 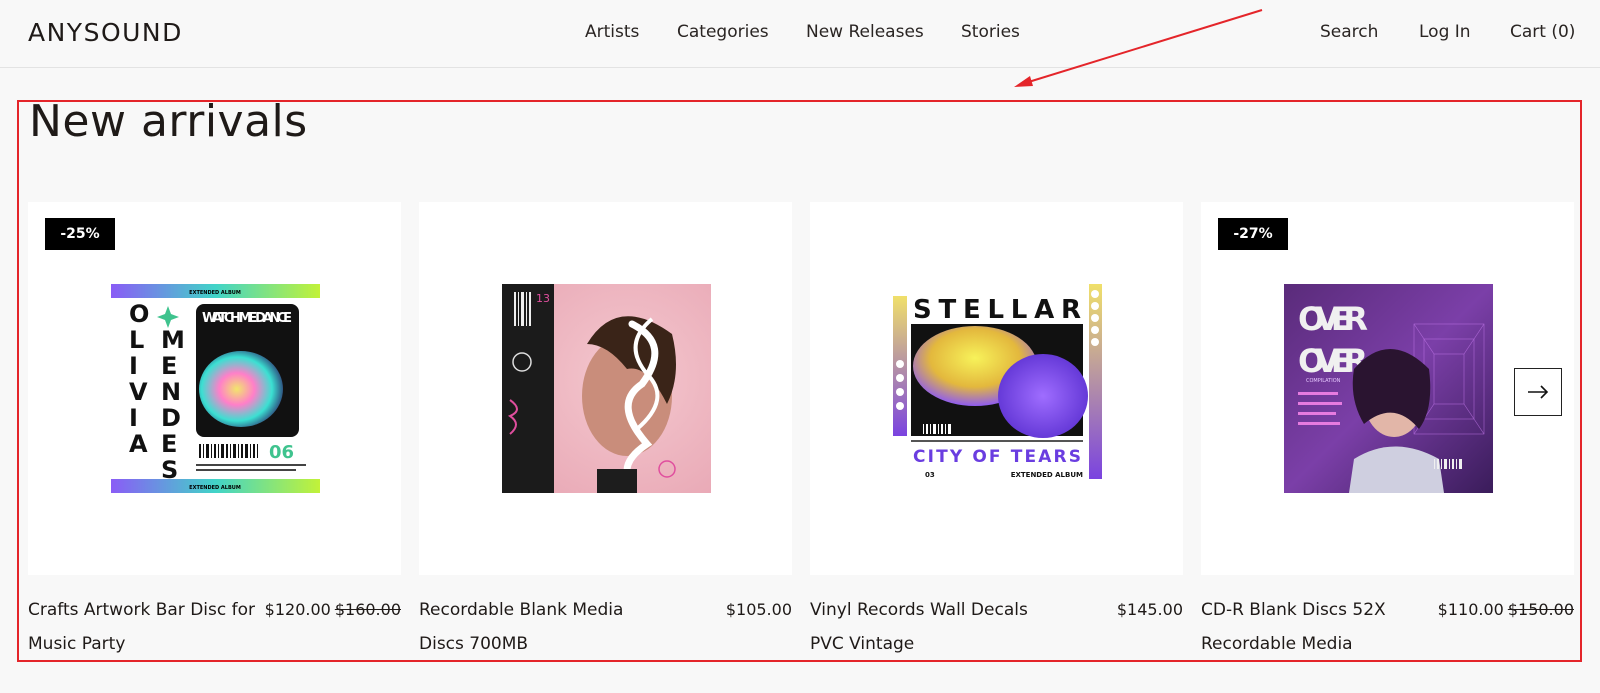 What do you see at coordinates (138, 392) in the screenshot?
I see `svg-text: V` at bounding box center [138, 392].